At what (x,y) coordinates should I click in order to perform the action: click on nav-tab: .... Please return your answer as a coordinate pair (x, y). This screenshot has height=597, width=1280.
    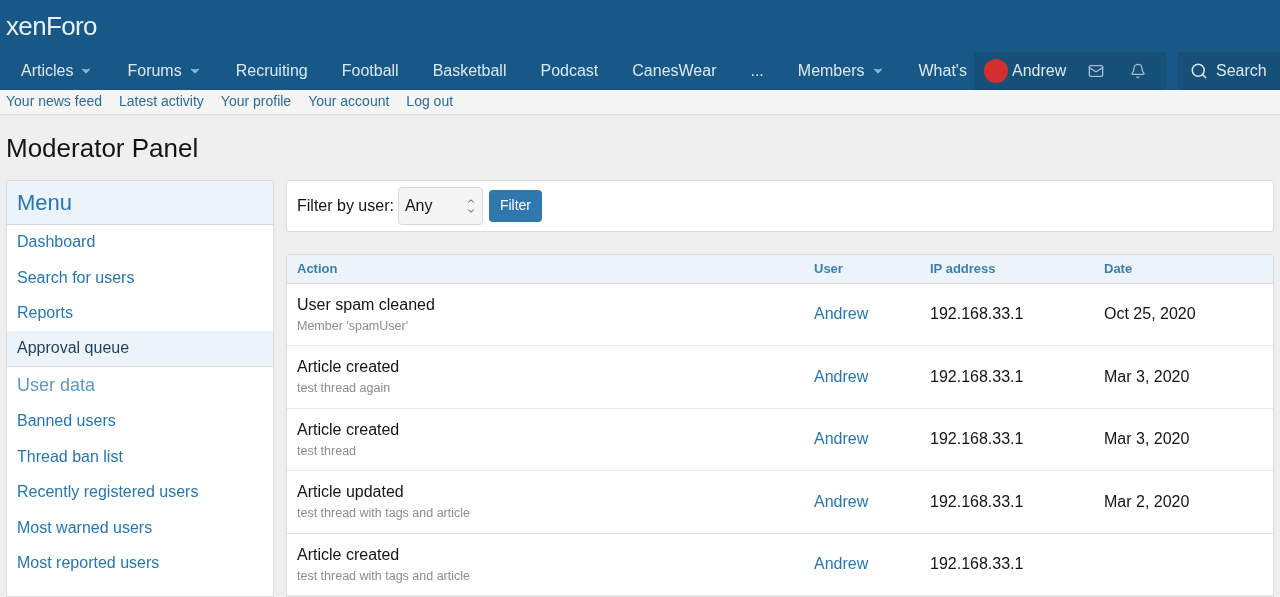
    Looking at the image, I should click on (757, 71).